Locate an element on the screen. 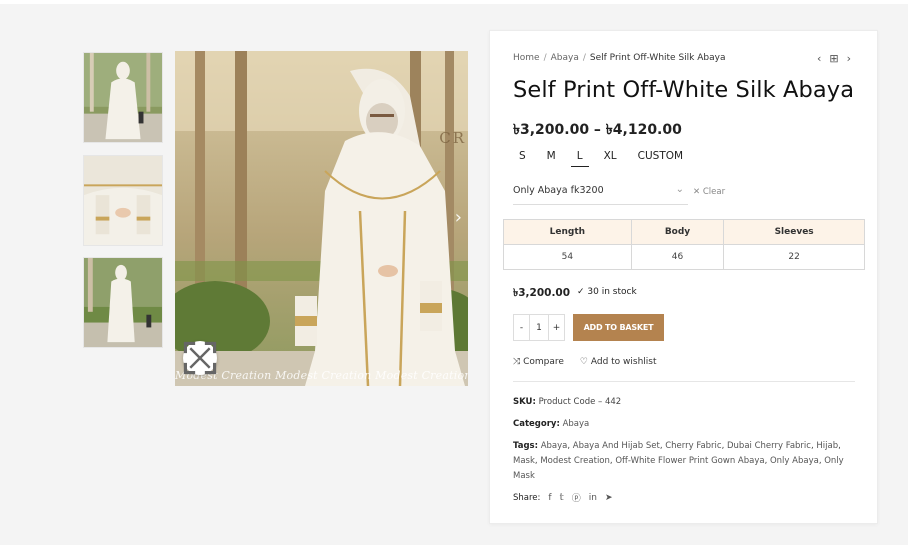 The width and height of the screenshot is (908, 545). quantity-increase-button: + is located at coordinates (556, 327).